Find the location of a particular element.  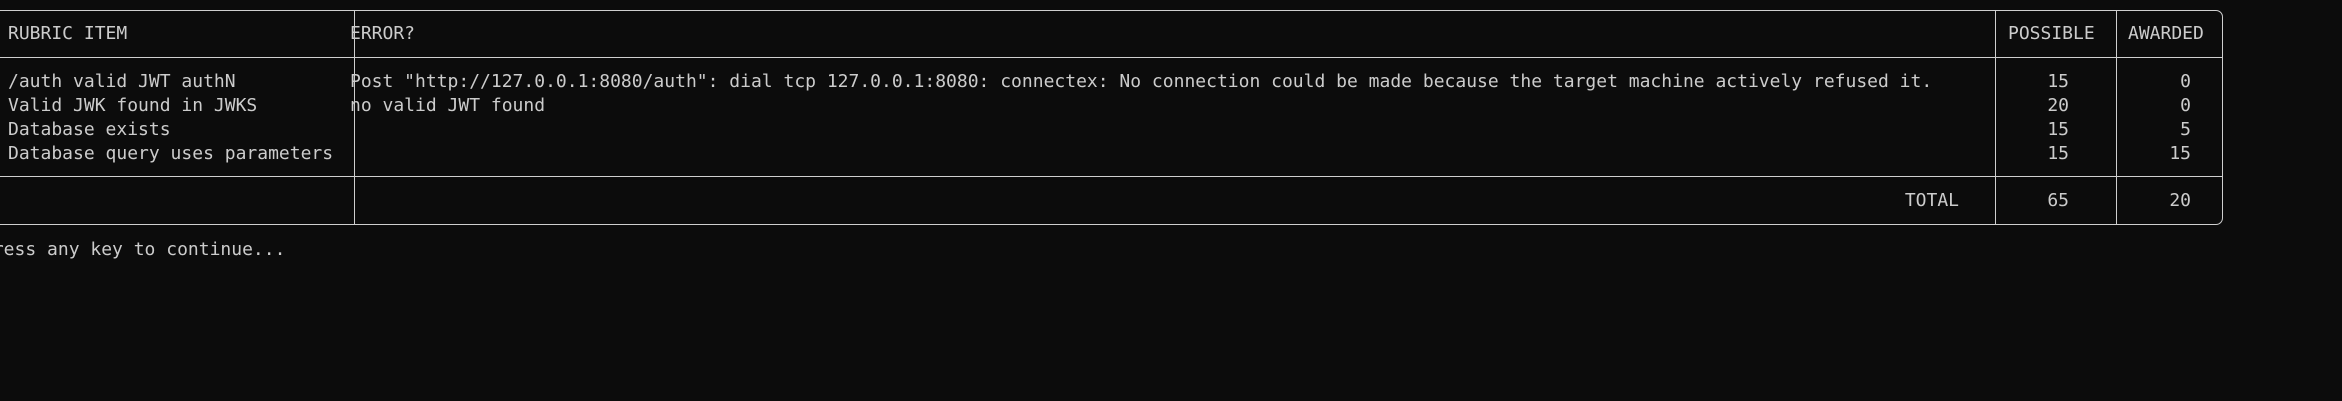

header-awarded: AWARDED is located at coordinates (2166, 33).